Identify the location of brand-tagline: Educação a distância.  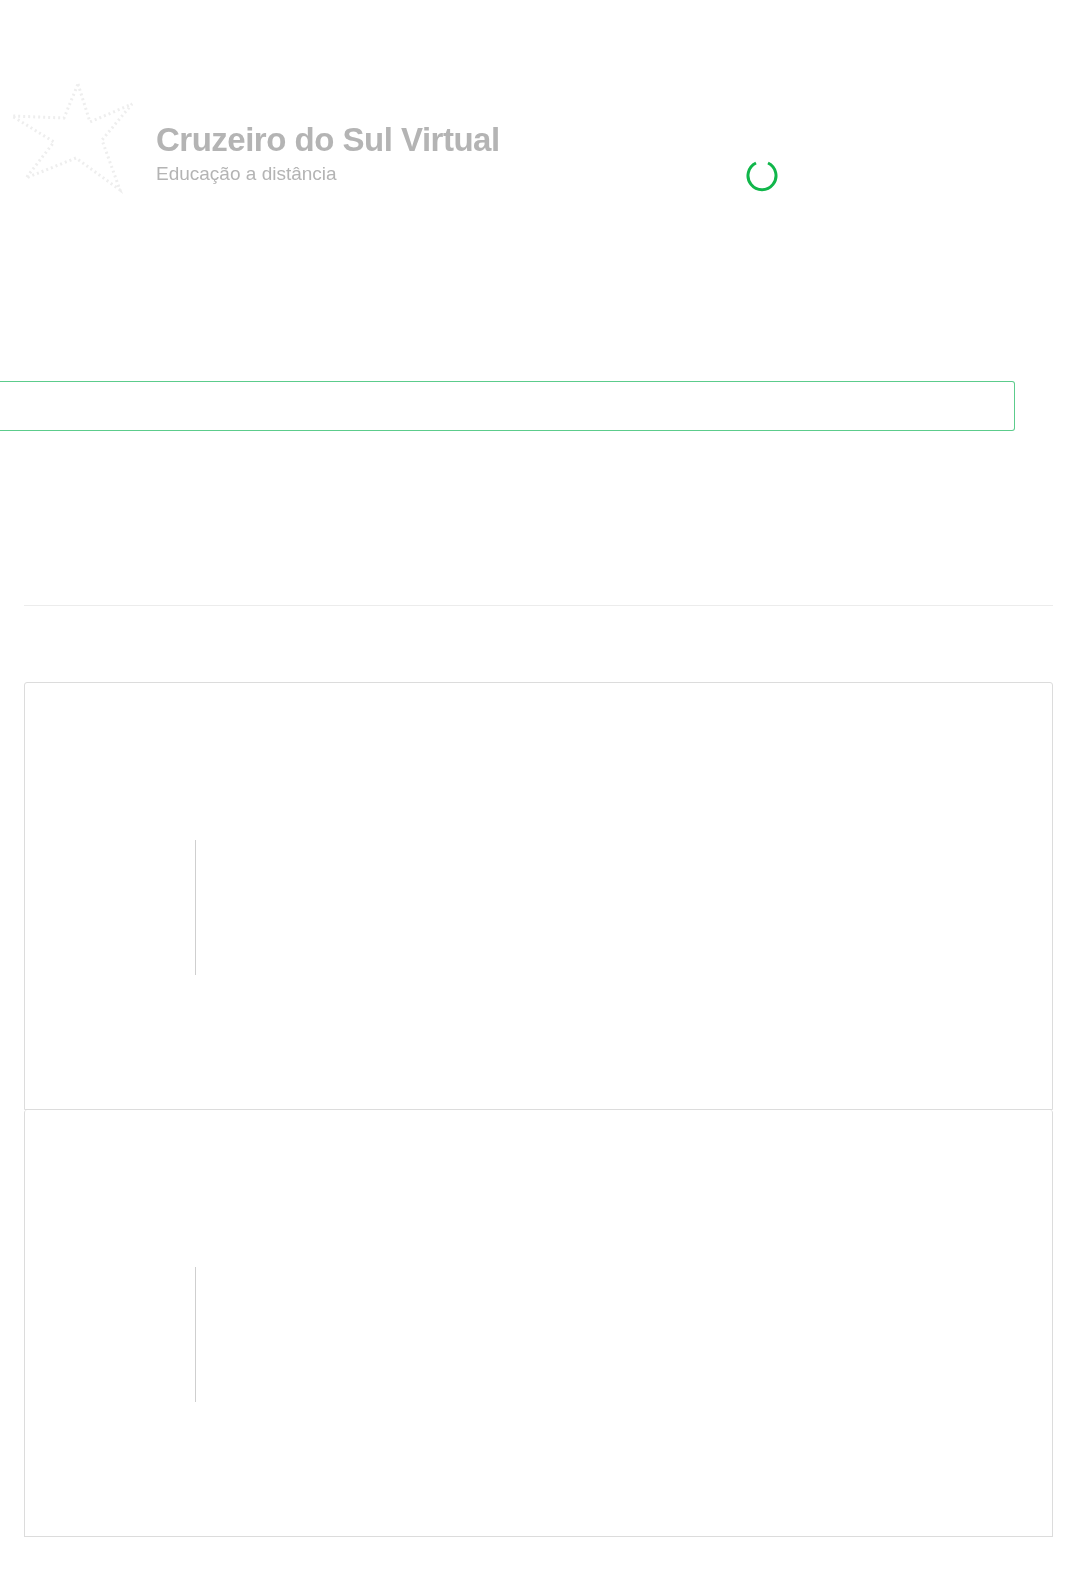
(247, 174).